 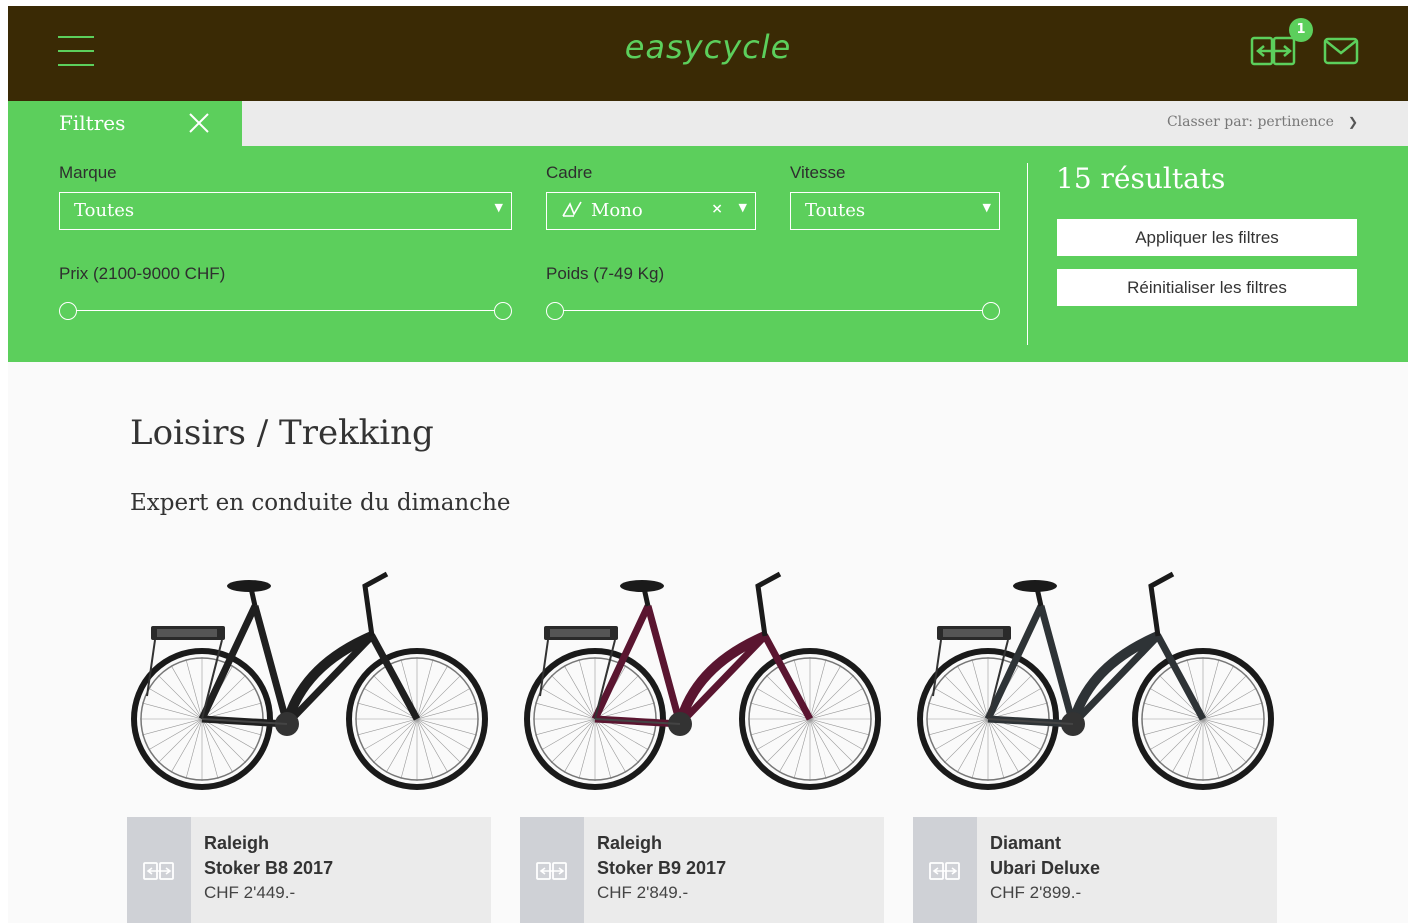 What do you see at coordinates (104, 210) in the screenshot?
I see `brand-select-value: Toutes` at bounding box center [104, 210].